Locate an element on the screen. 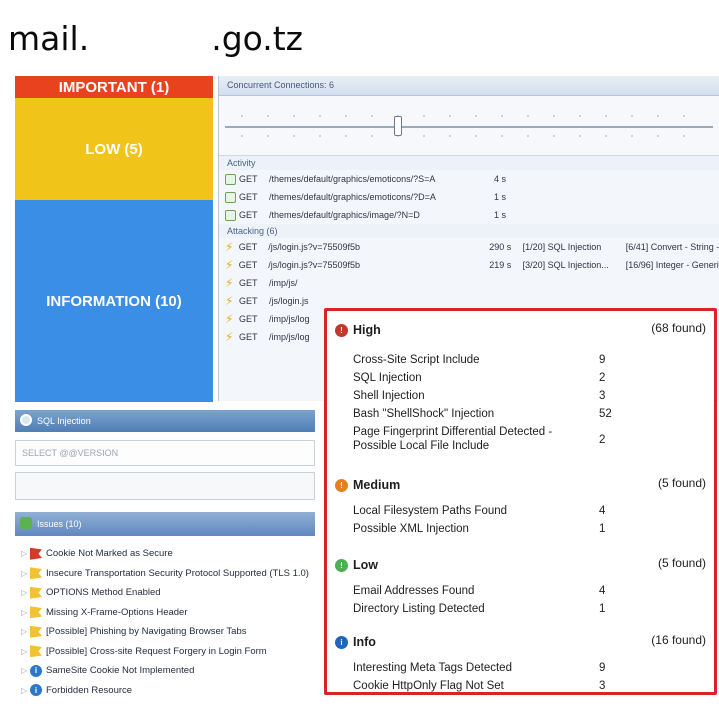 This screenshot has height=708, width=719. sql-injection-title: SQL Injection is located at coordinates (64, 421).